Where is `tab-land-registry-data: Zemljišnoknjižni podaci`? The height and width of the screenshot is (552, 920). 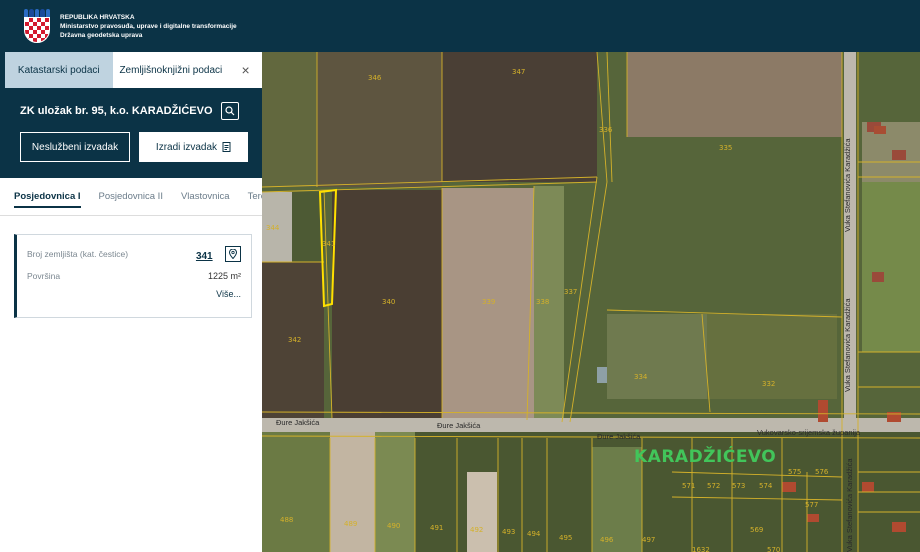 tab-land-registry-data: Zemljišnoknjižni podaci is located at coordinates (171, 70).